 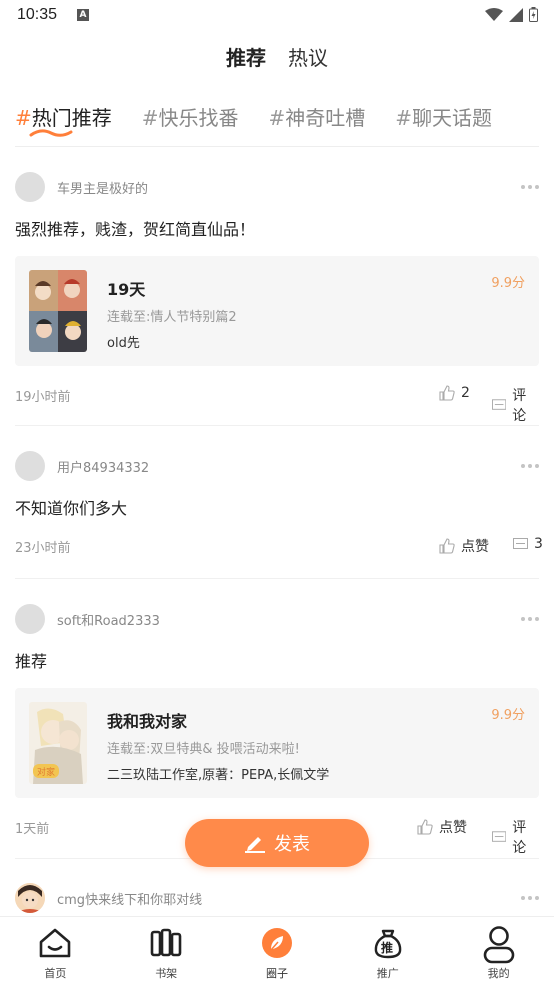 I want to click on username: 车男主是极好的, so click(x=287, y=187).